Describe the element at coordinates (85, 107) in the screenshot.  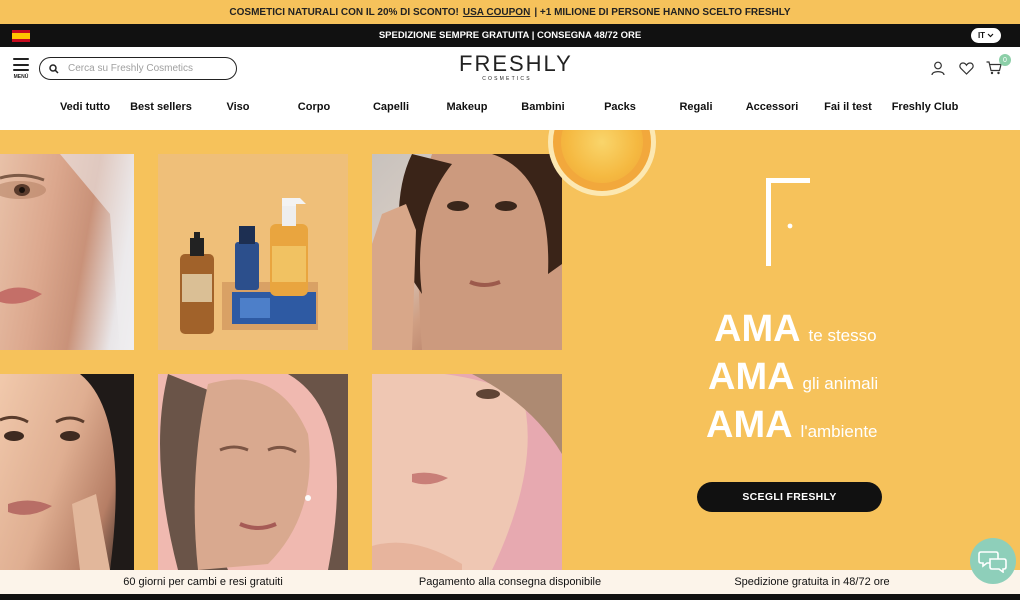
I see `nav-item-vedi-tutto: Vedi tutto` at that location.